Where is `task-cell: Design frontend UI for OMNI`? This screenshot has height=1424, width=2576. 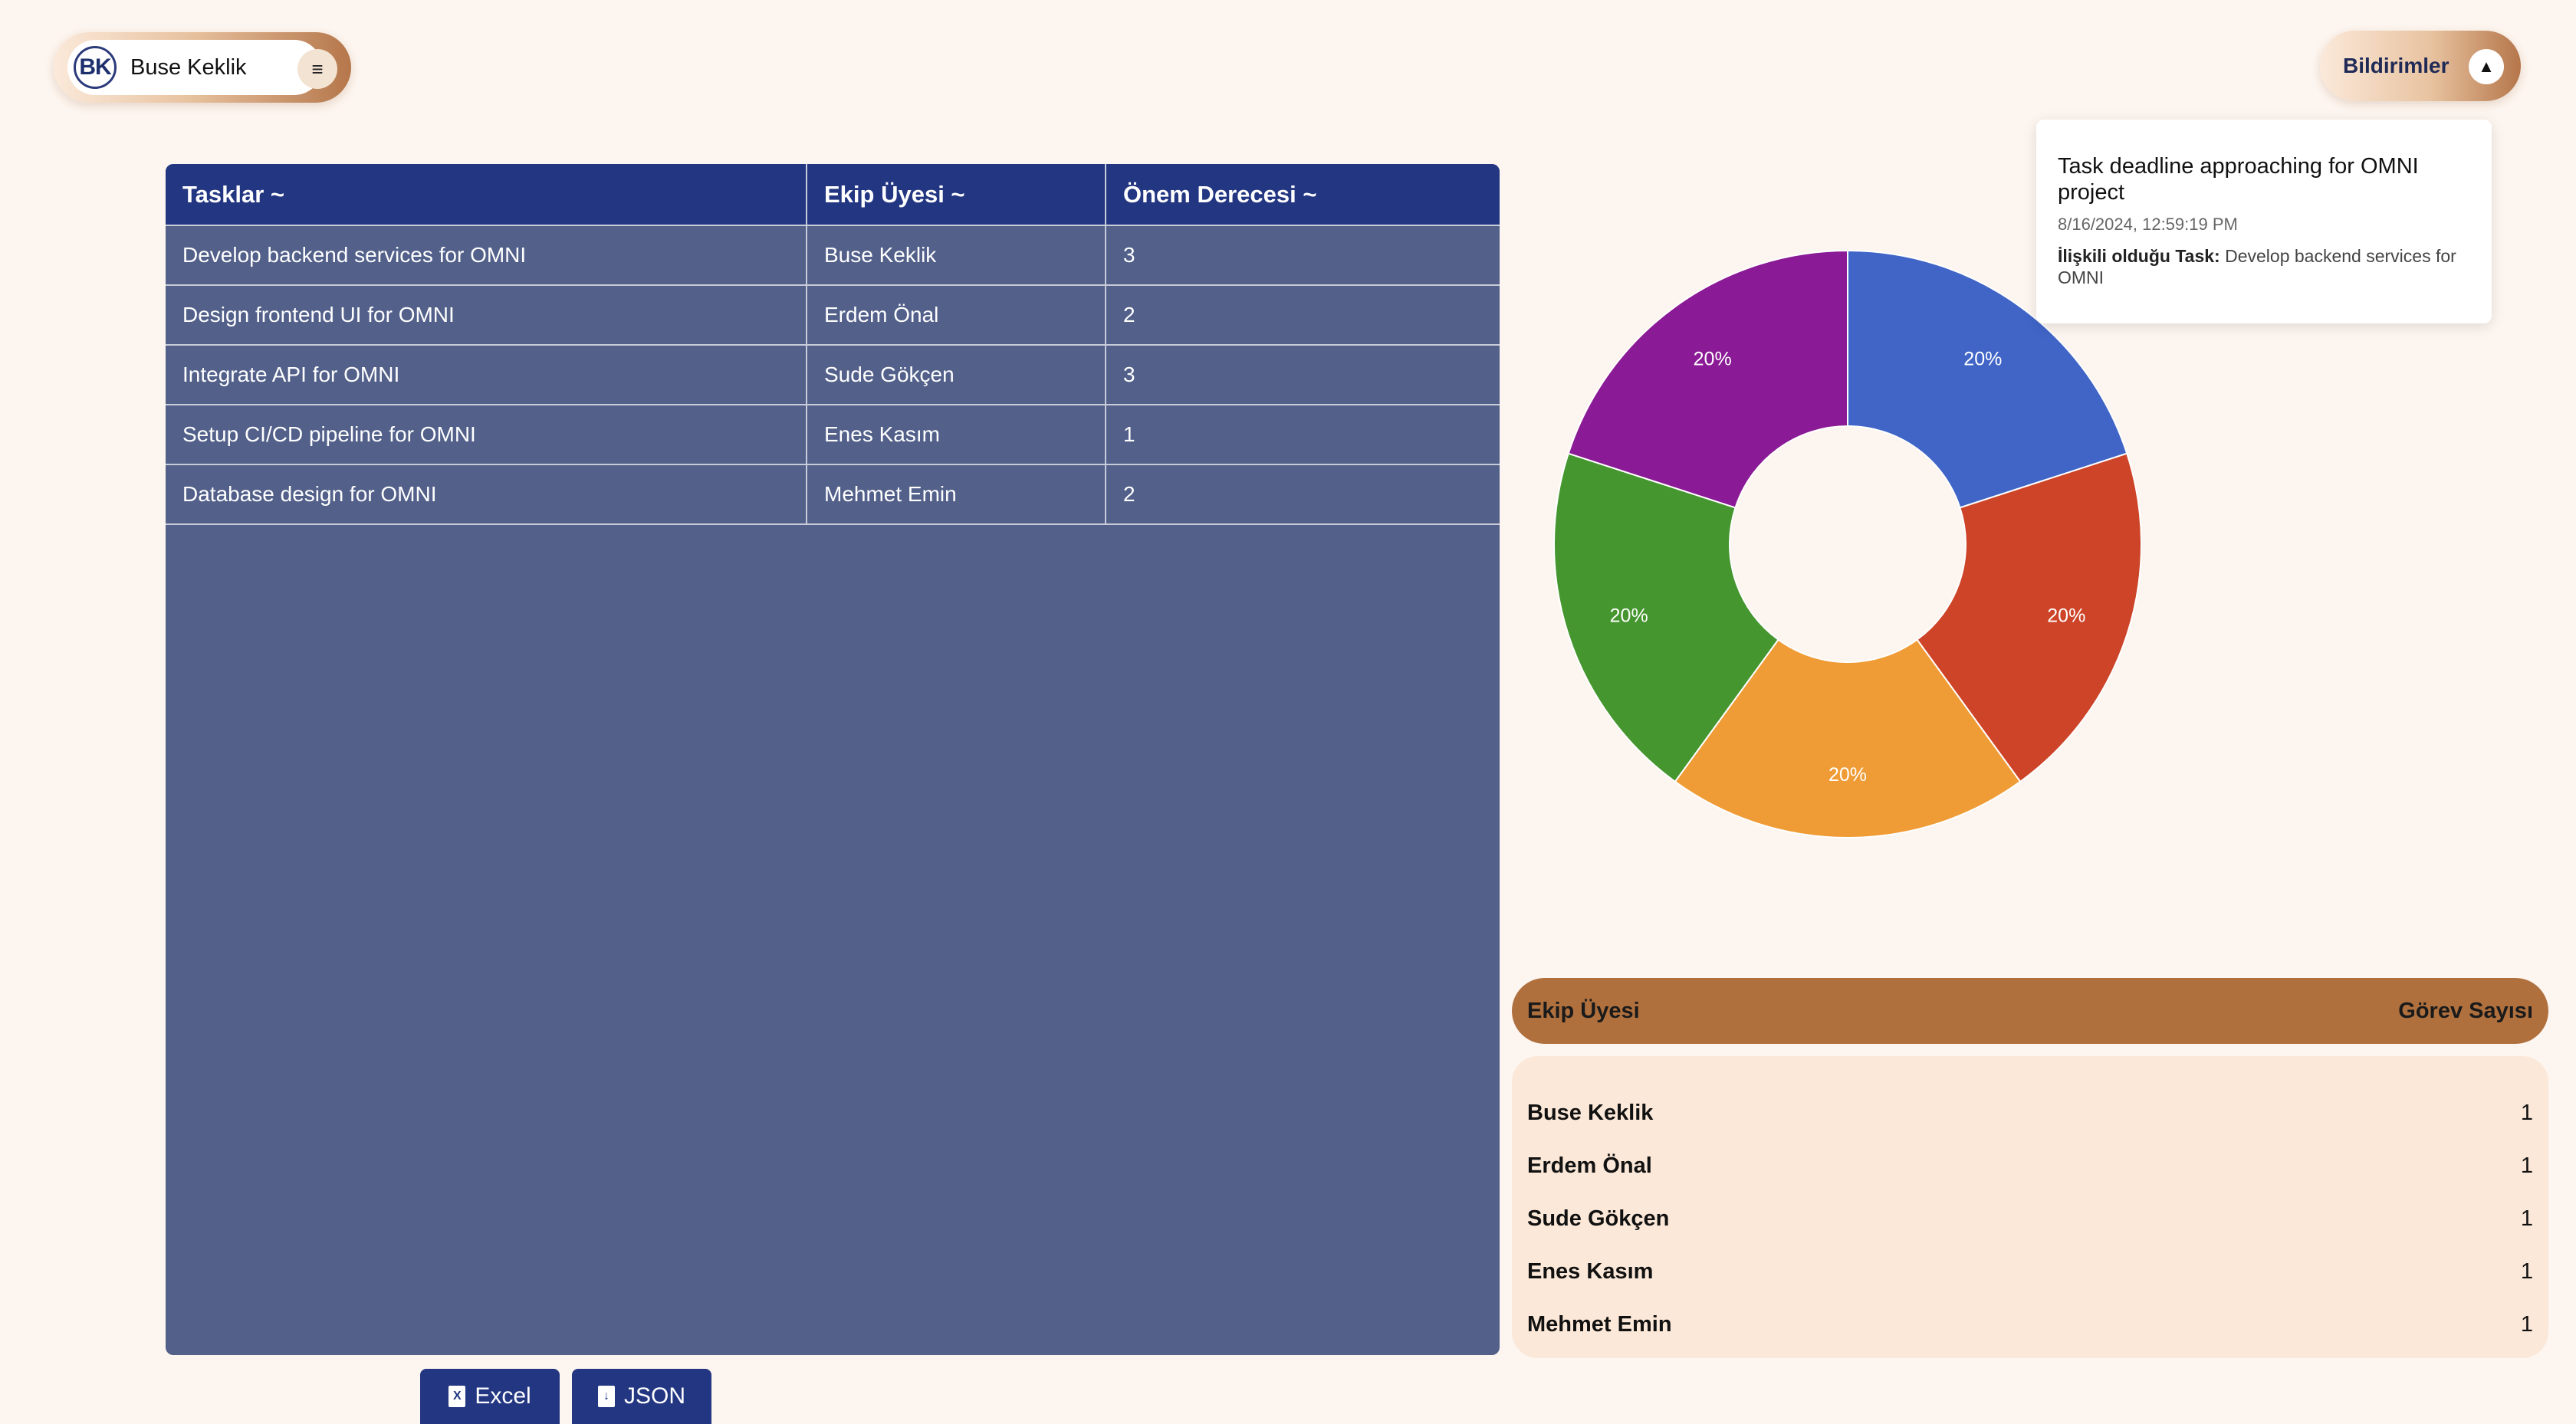
task-cell: Design frontend UI for OMNI is located at coordinates (487, 315).